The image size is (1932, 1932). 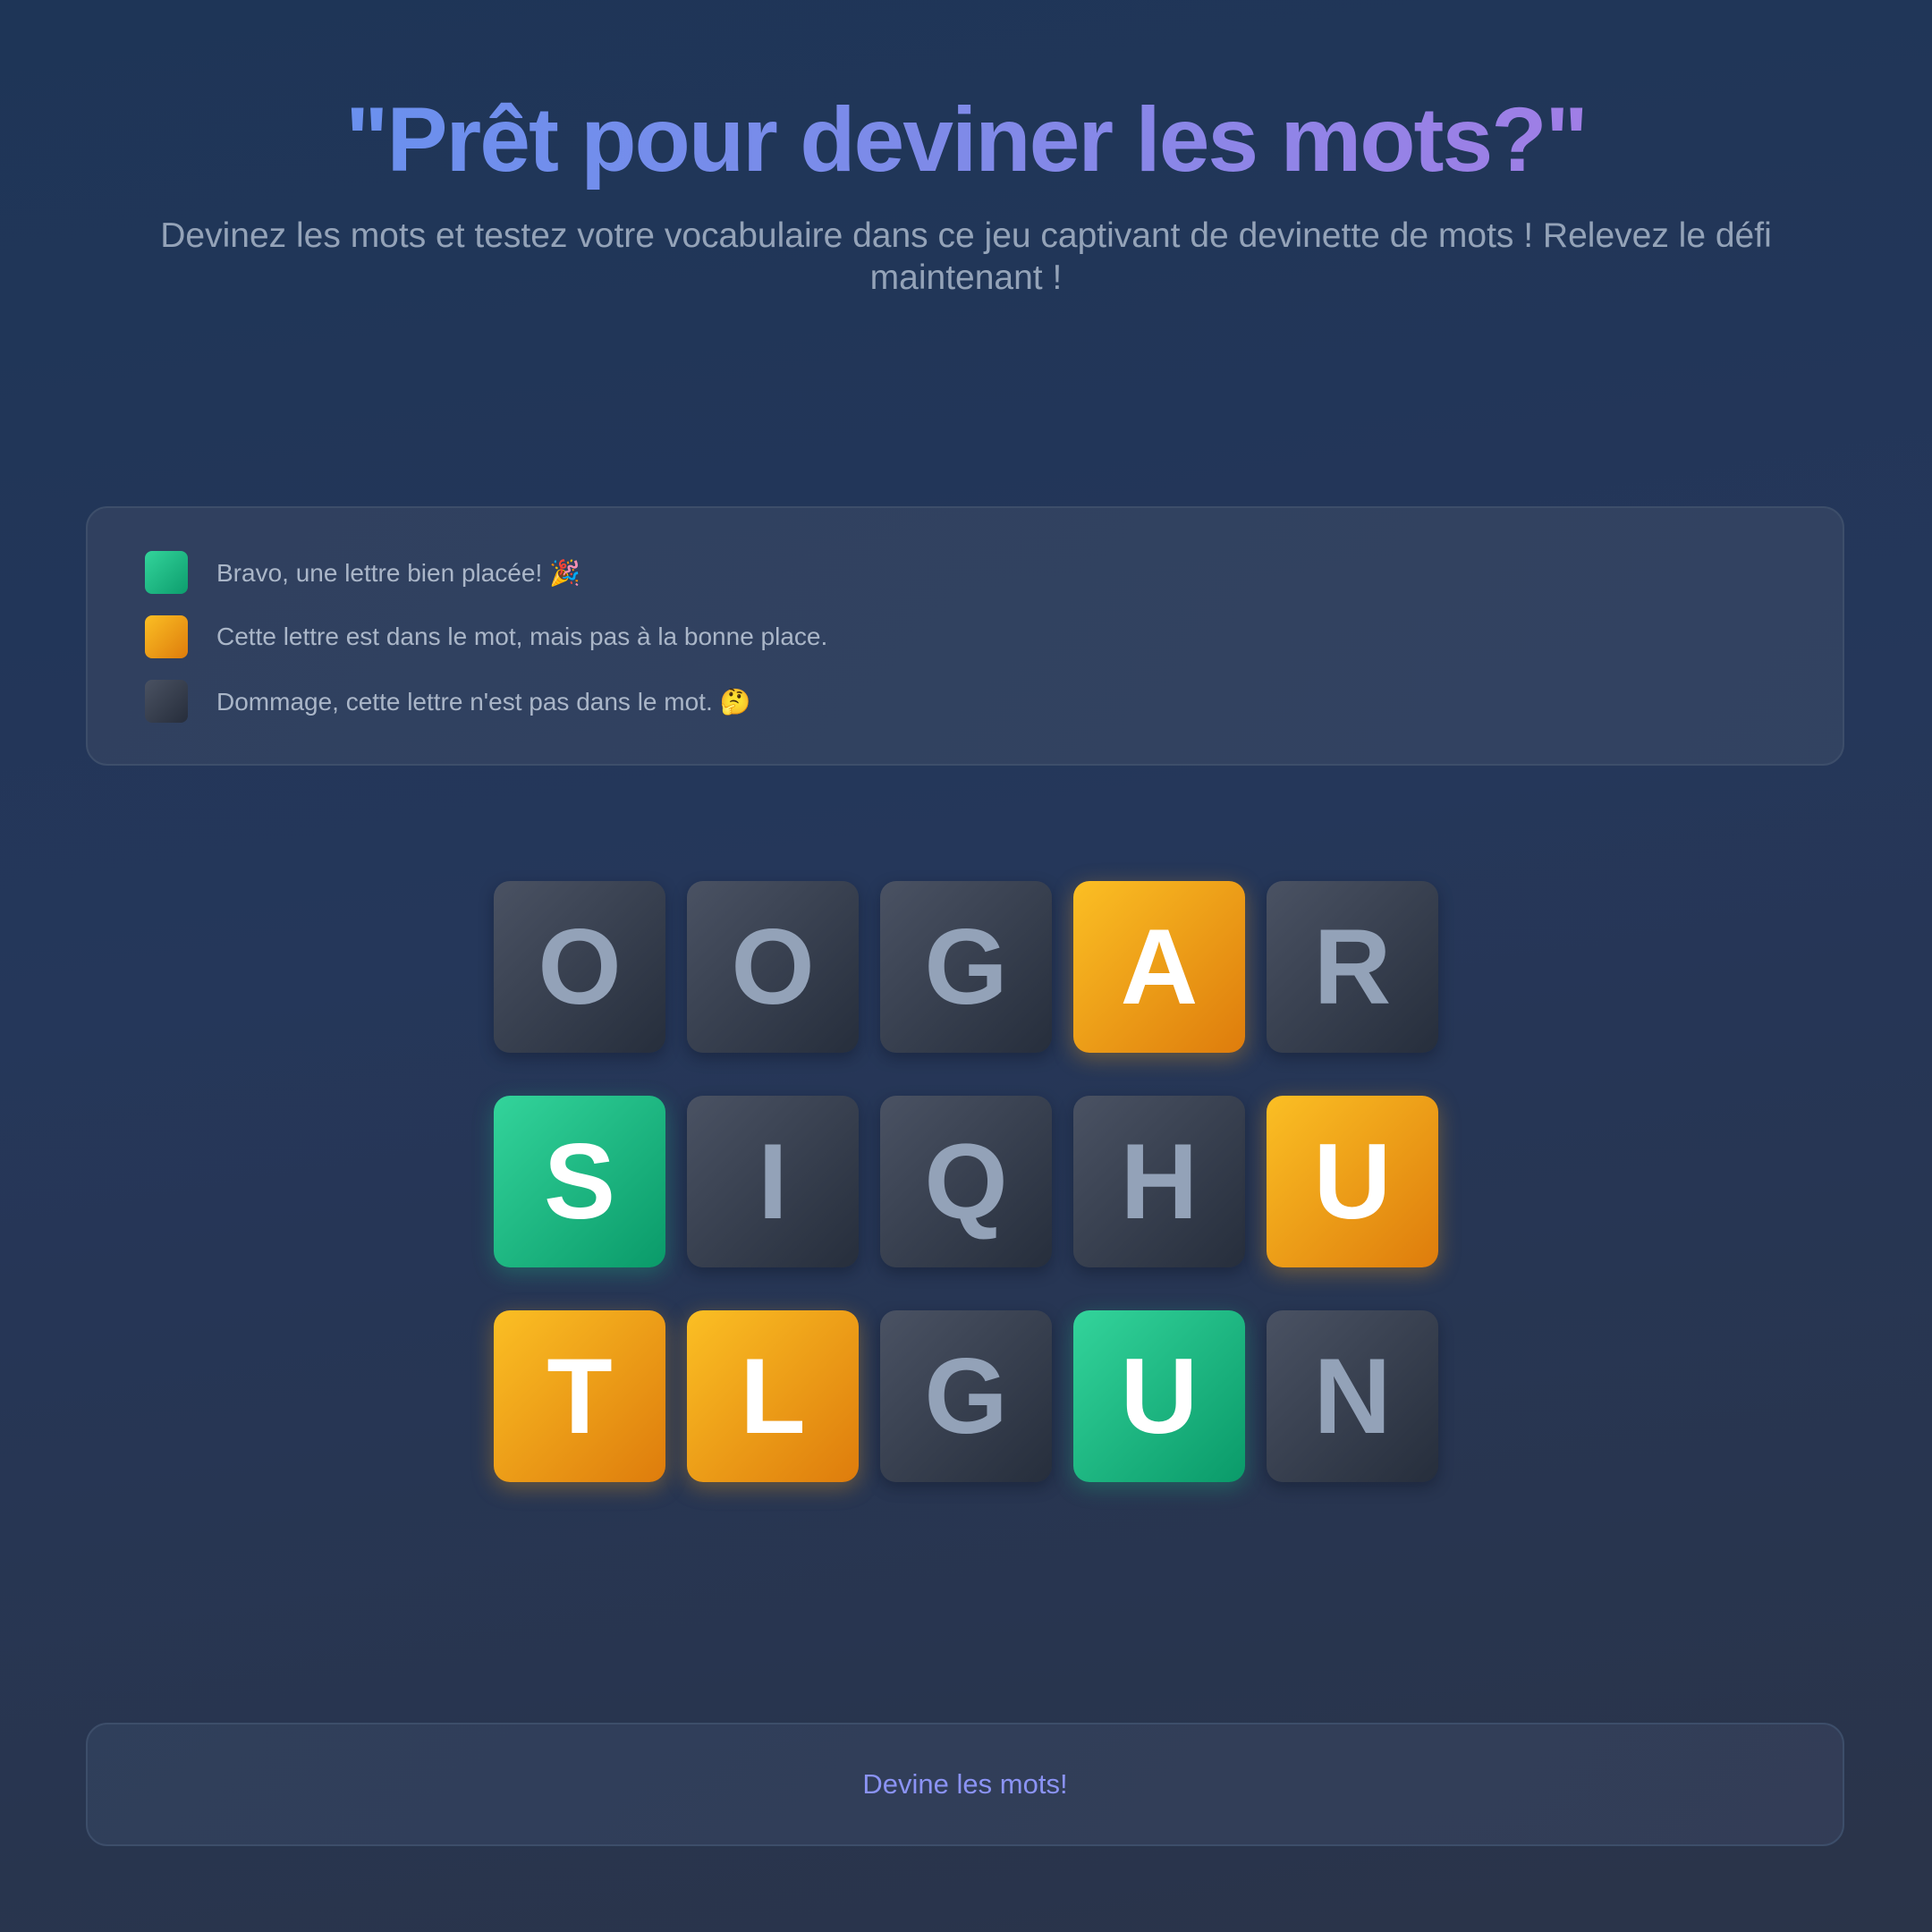 I want to click on correct-swatch-icon, so click(x=166, y=572).